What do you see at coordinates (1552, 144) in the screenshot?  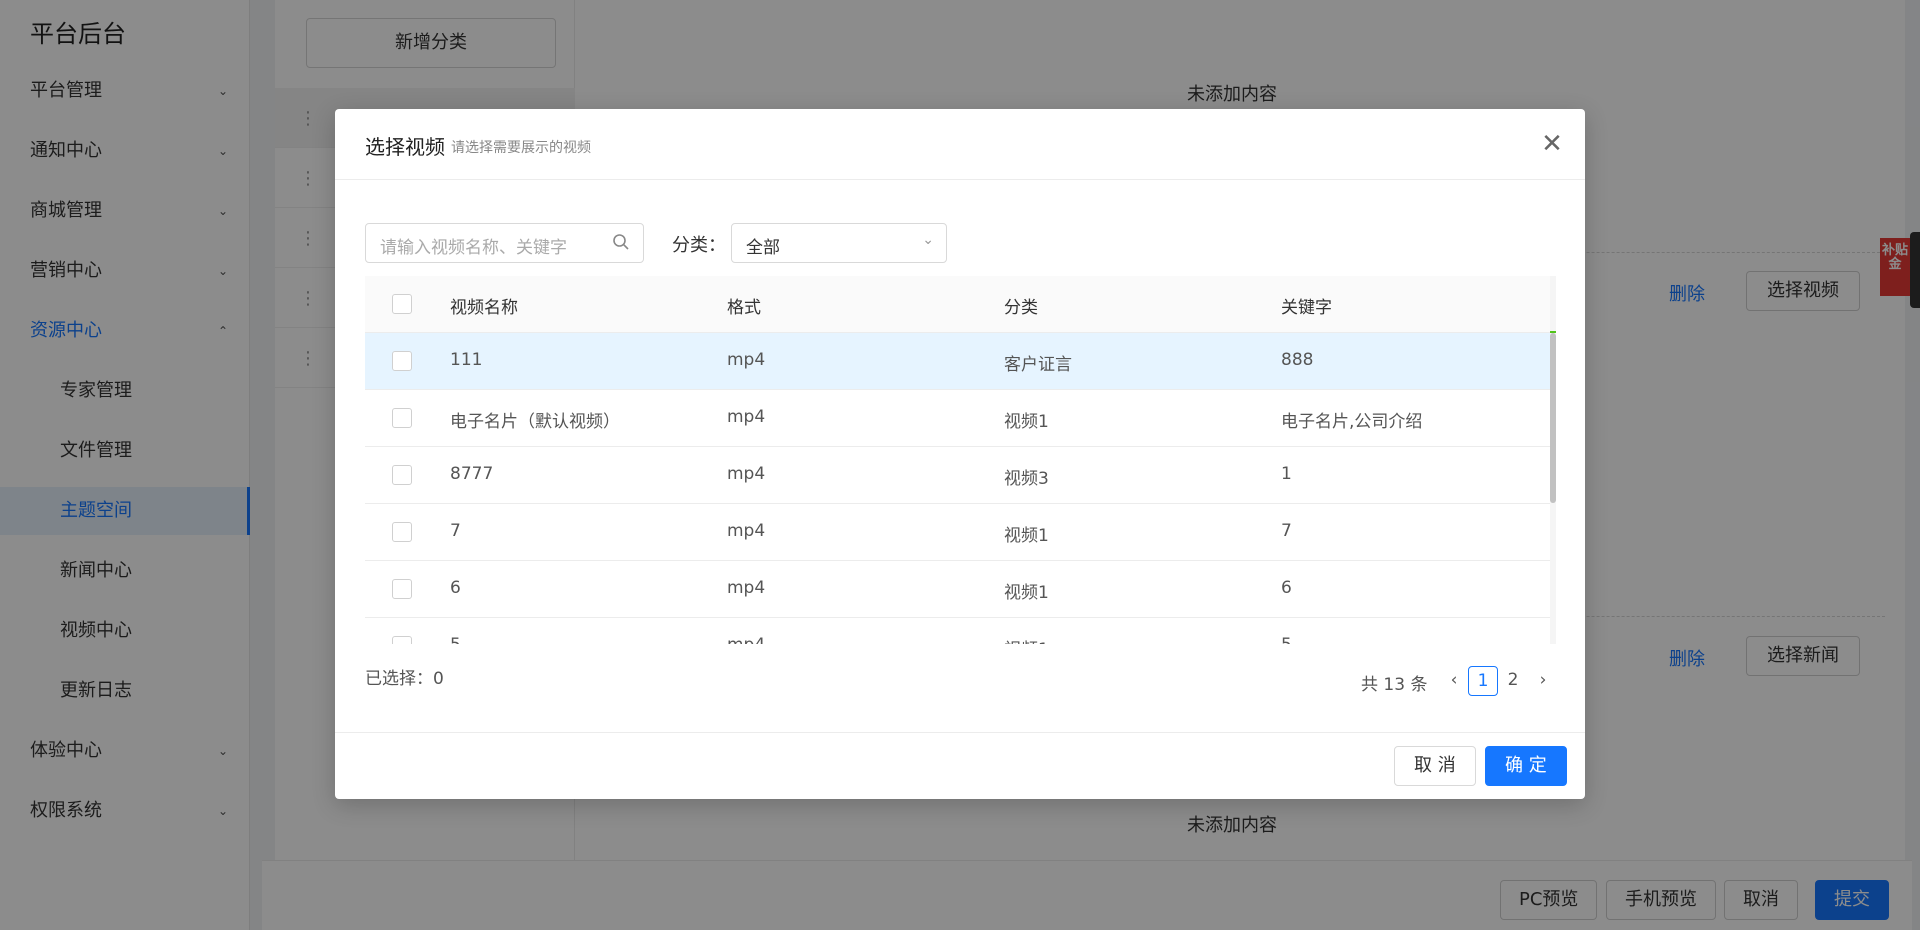 I see `close-icon: ✕` at bounding box center [1552, 144].